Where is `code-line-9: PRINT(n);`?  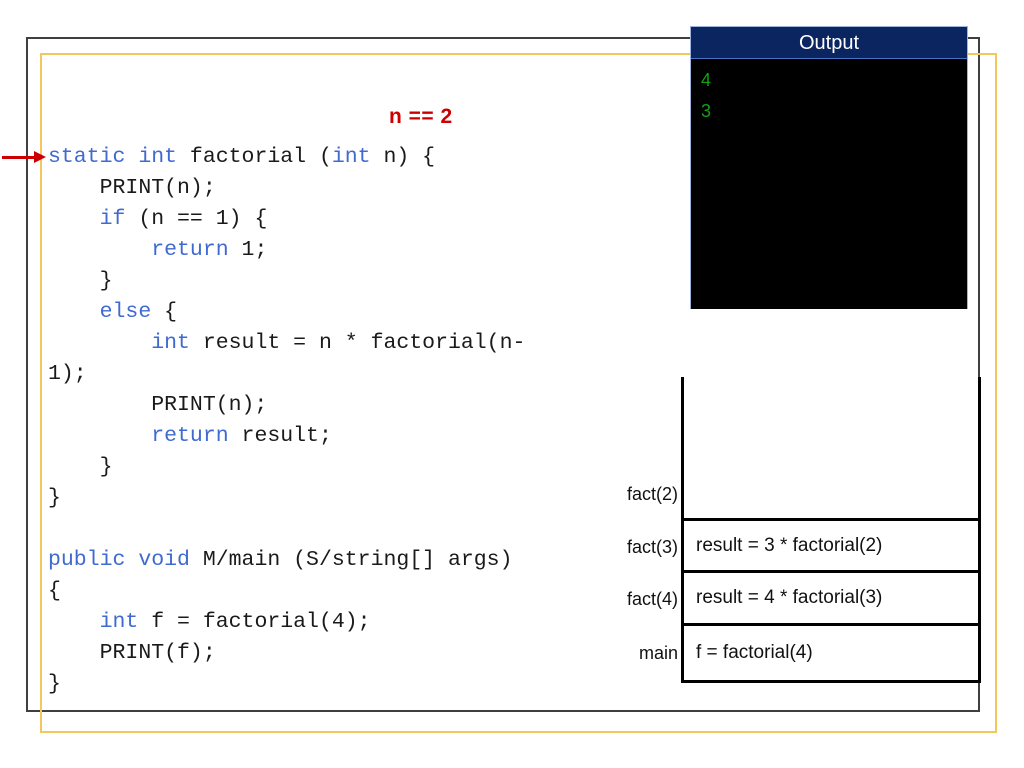 code-line-9: PRINT(n); is located at coordinates (358, 405).